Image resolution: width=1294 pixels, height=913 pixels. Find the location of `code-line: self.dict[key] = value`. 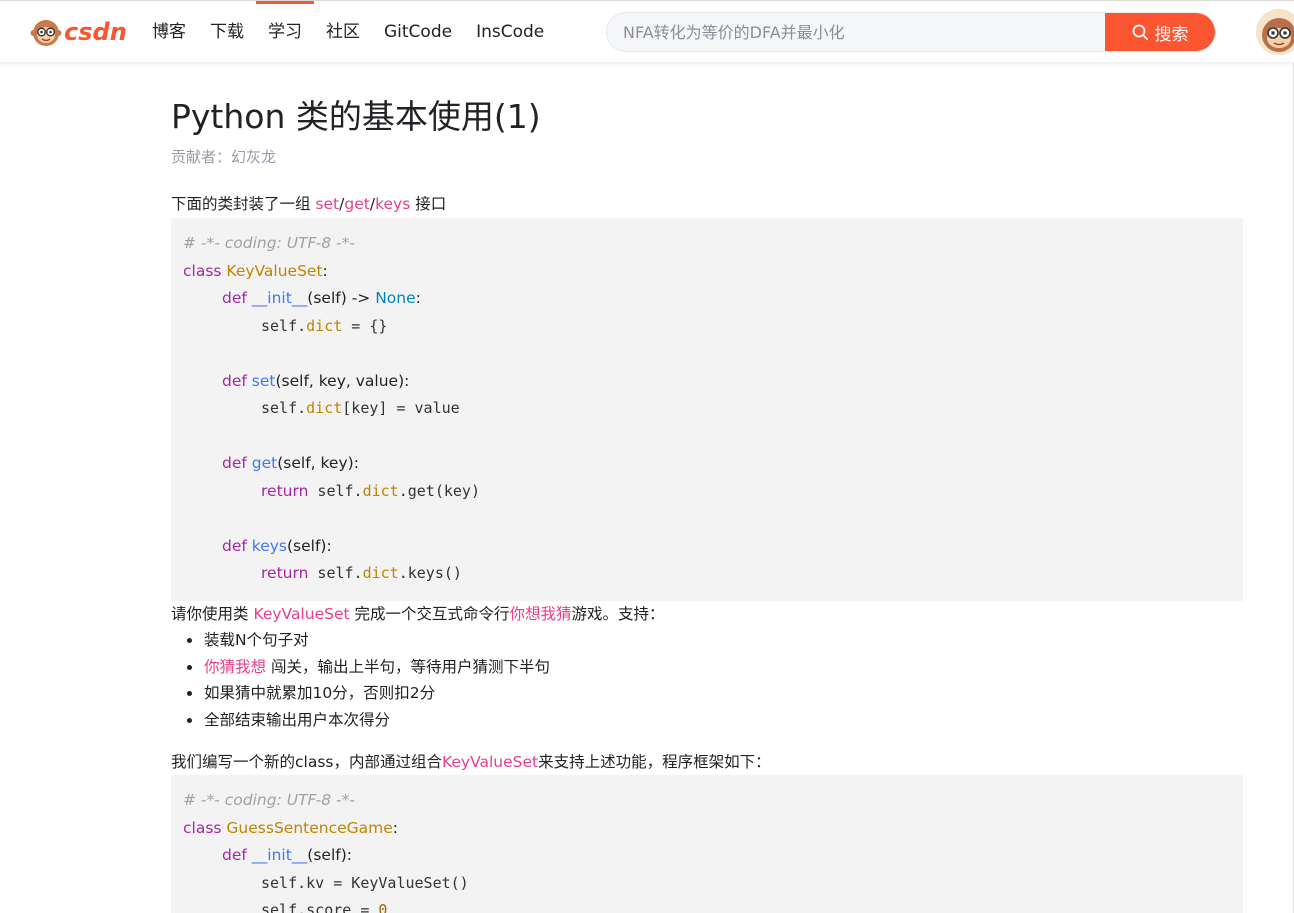

code-line: self.dict[key] = value is located at coordinates (707, 409).